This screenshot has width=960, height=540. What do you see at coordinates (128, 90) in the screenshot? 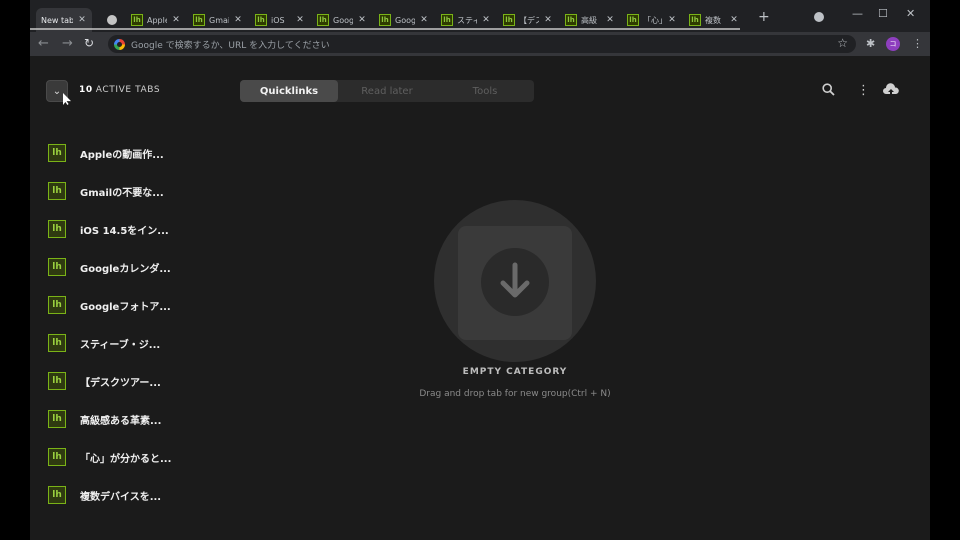
I see `active-tabs-label: ACTIVE TABS` at bounding box center [128, 90].